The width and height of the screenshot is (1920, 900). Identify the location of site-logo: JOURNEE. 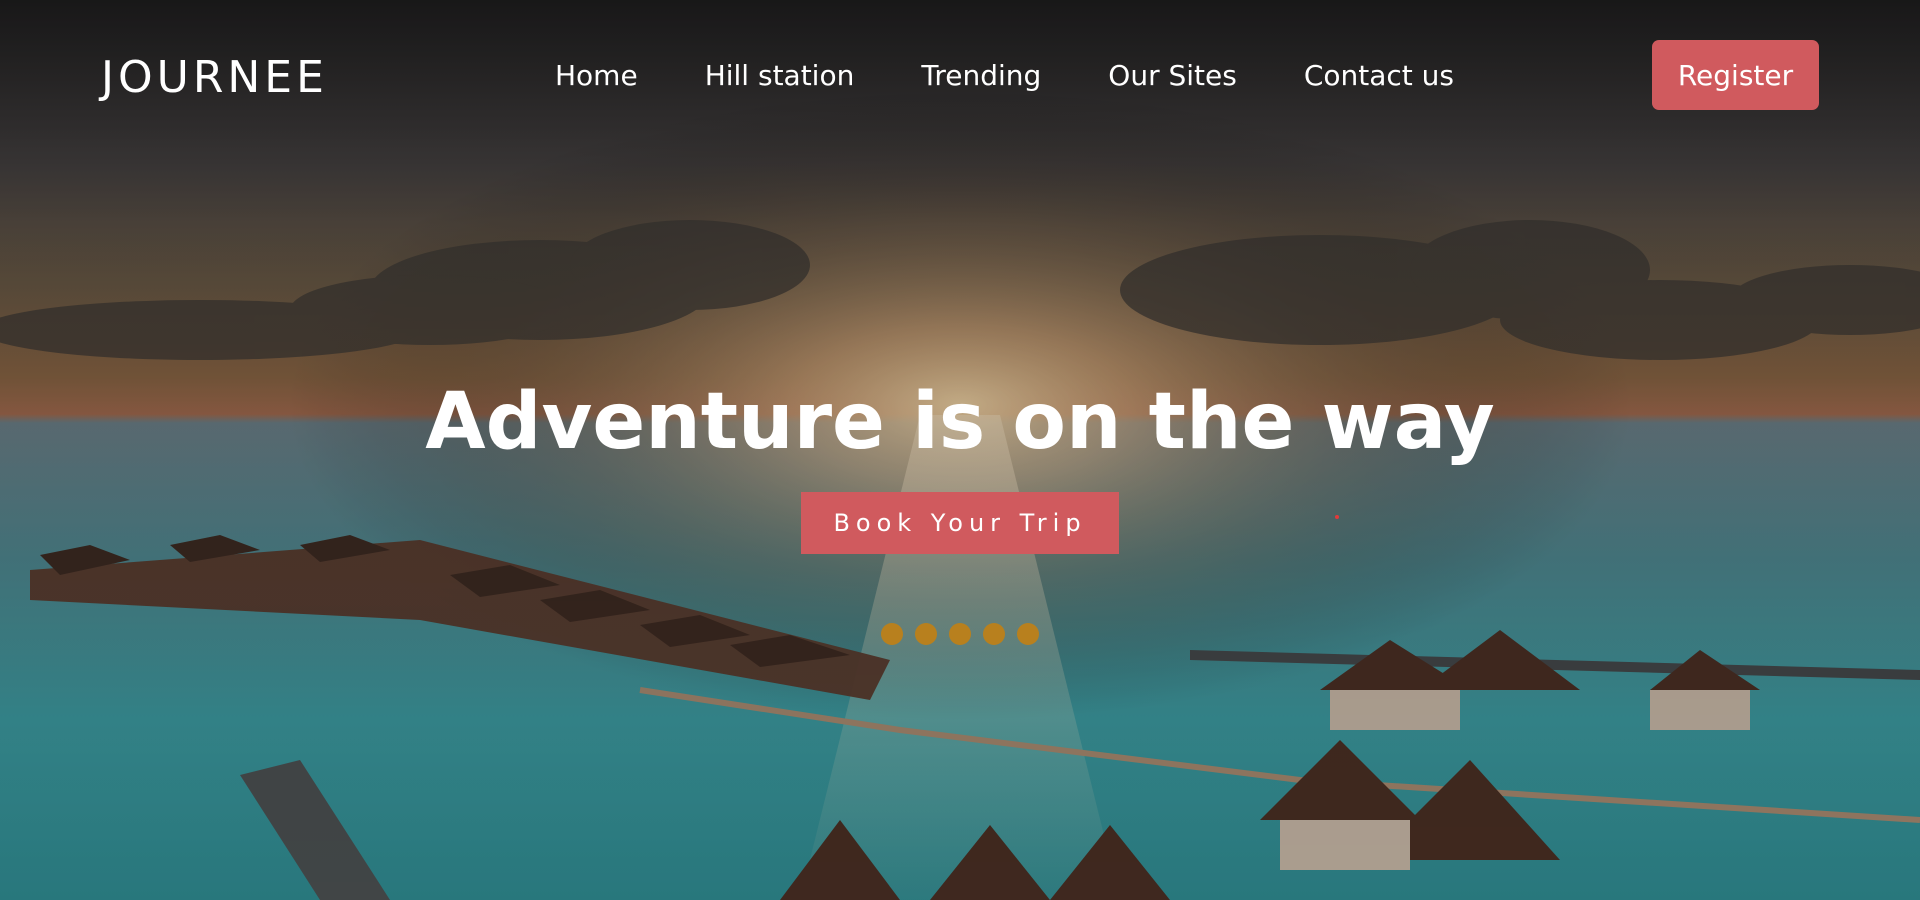
(214, 78).